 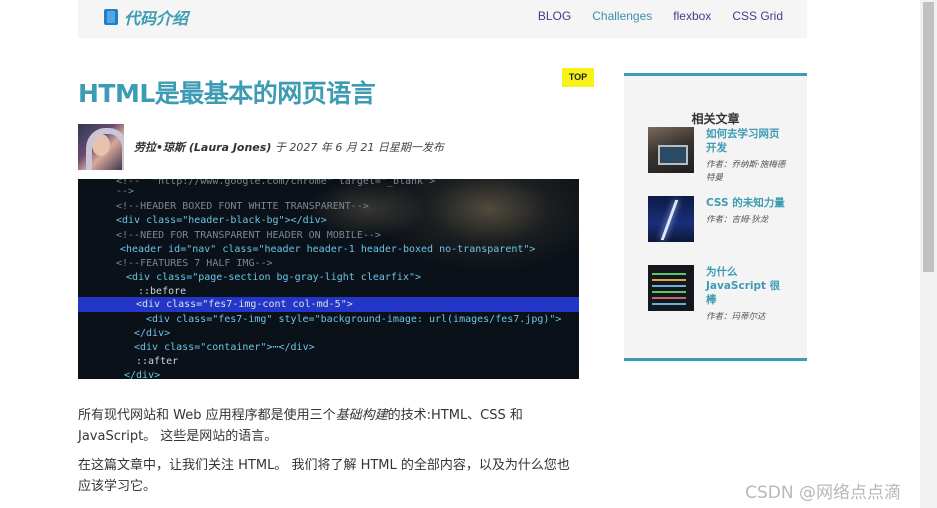 What do you see at coordinates (442, 19) in the screenshot?
I see `site-header: 代码介绍 BLOG Challenges flexbox CSS Grid` at bounding box center [442, 19].